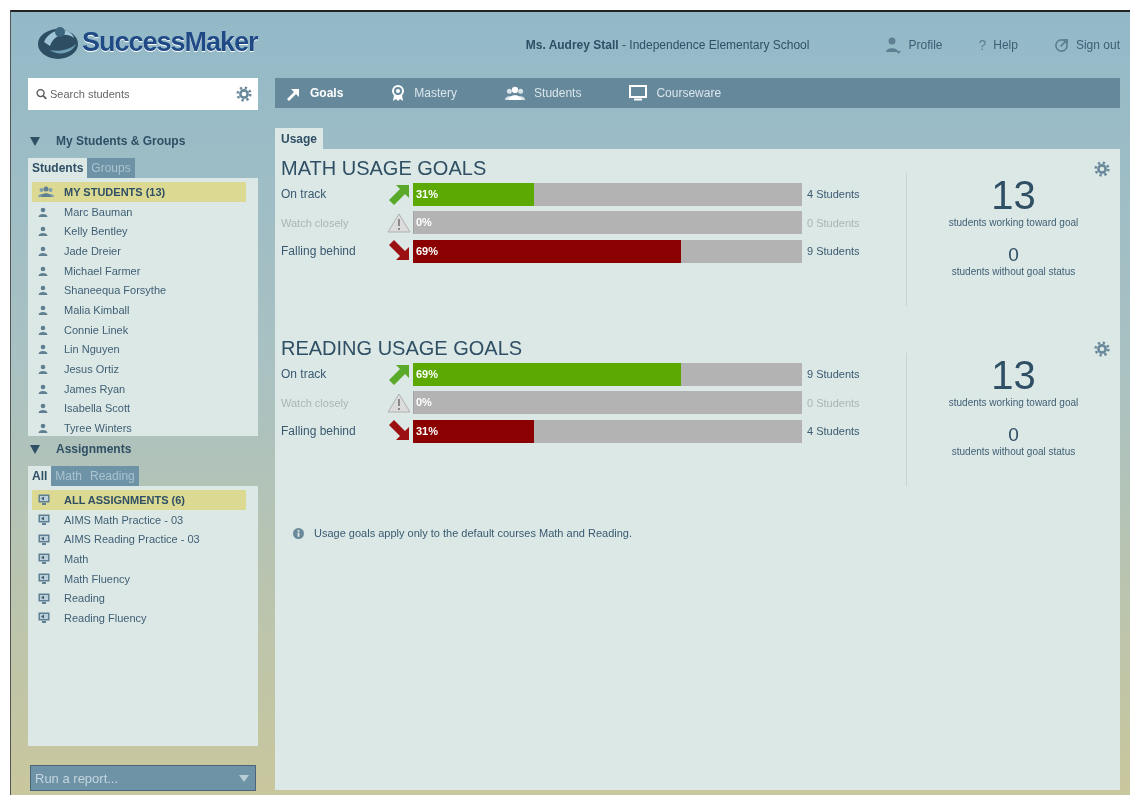  What do you see at coordinates (139, 369) in the screenshot?
I see `list-item: Jesus Ortiz` at bounding box center [139, 369].